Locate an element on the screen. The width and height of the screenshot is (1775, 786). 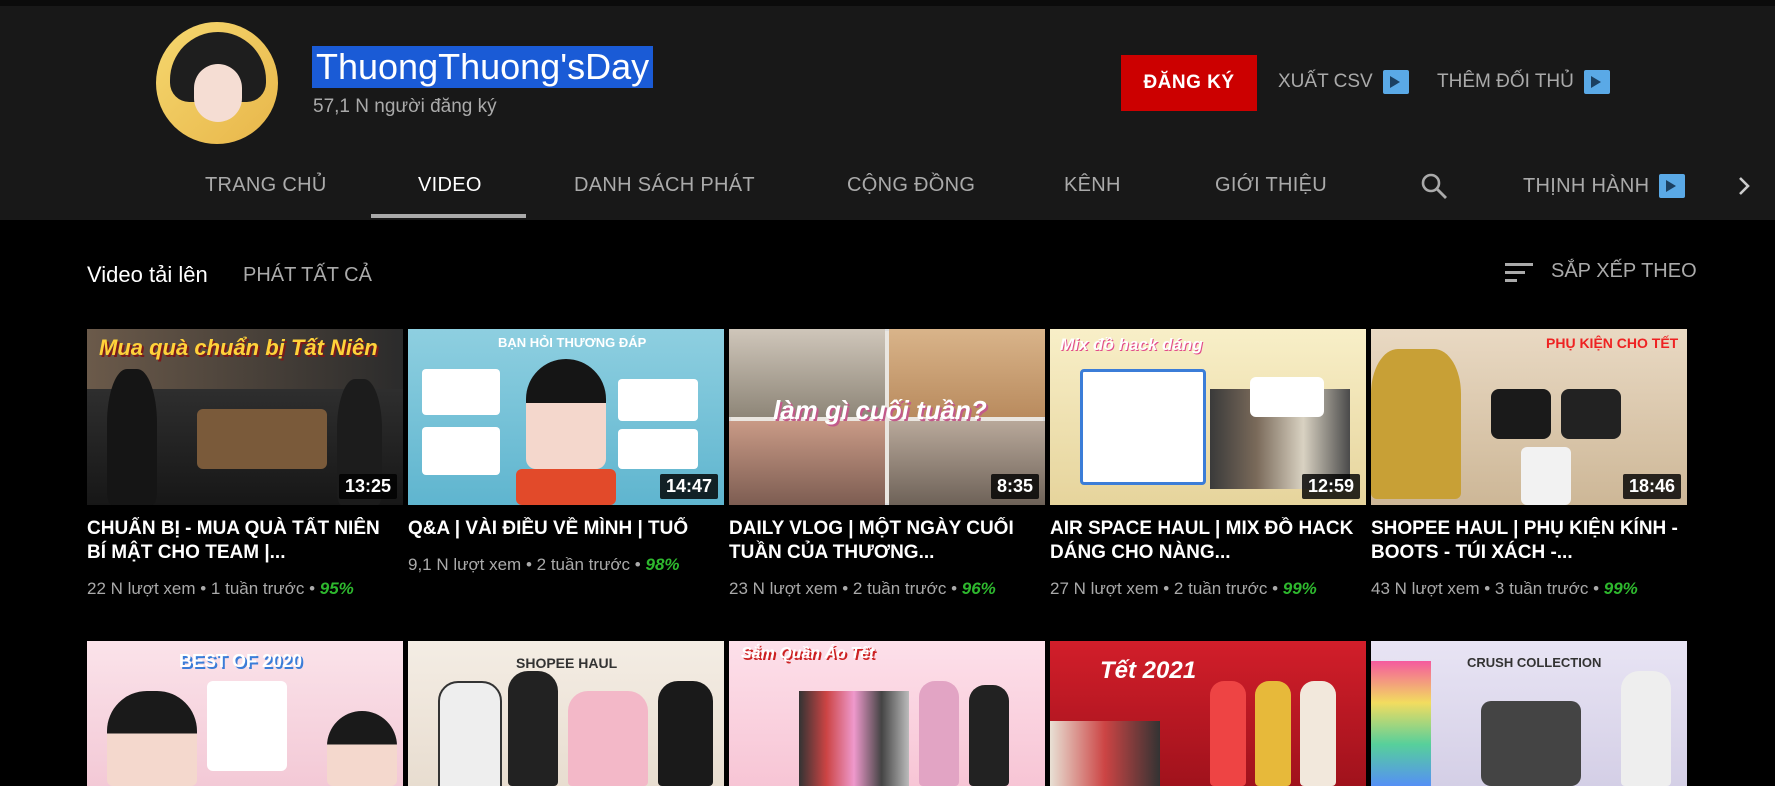
thumbnail-overlay-text: làm gì cuối tuần? is located at coordinates (880, 410).